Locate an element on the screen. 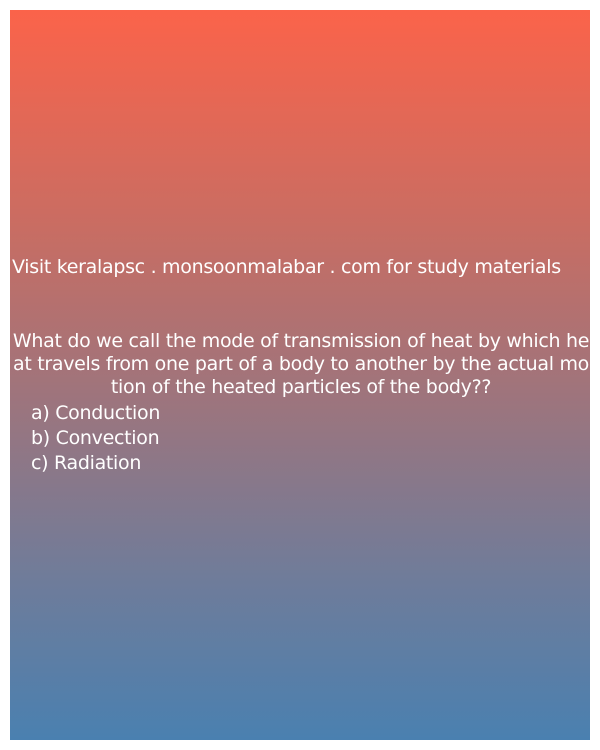 The width and height of the screenshot is (600, 750). option-b: b) Convection is located at coordinates (95, 438).